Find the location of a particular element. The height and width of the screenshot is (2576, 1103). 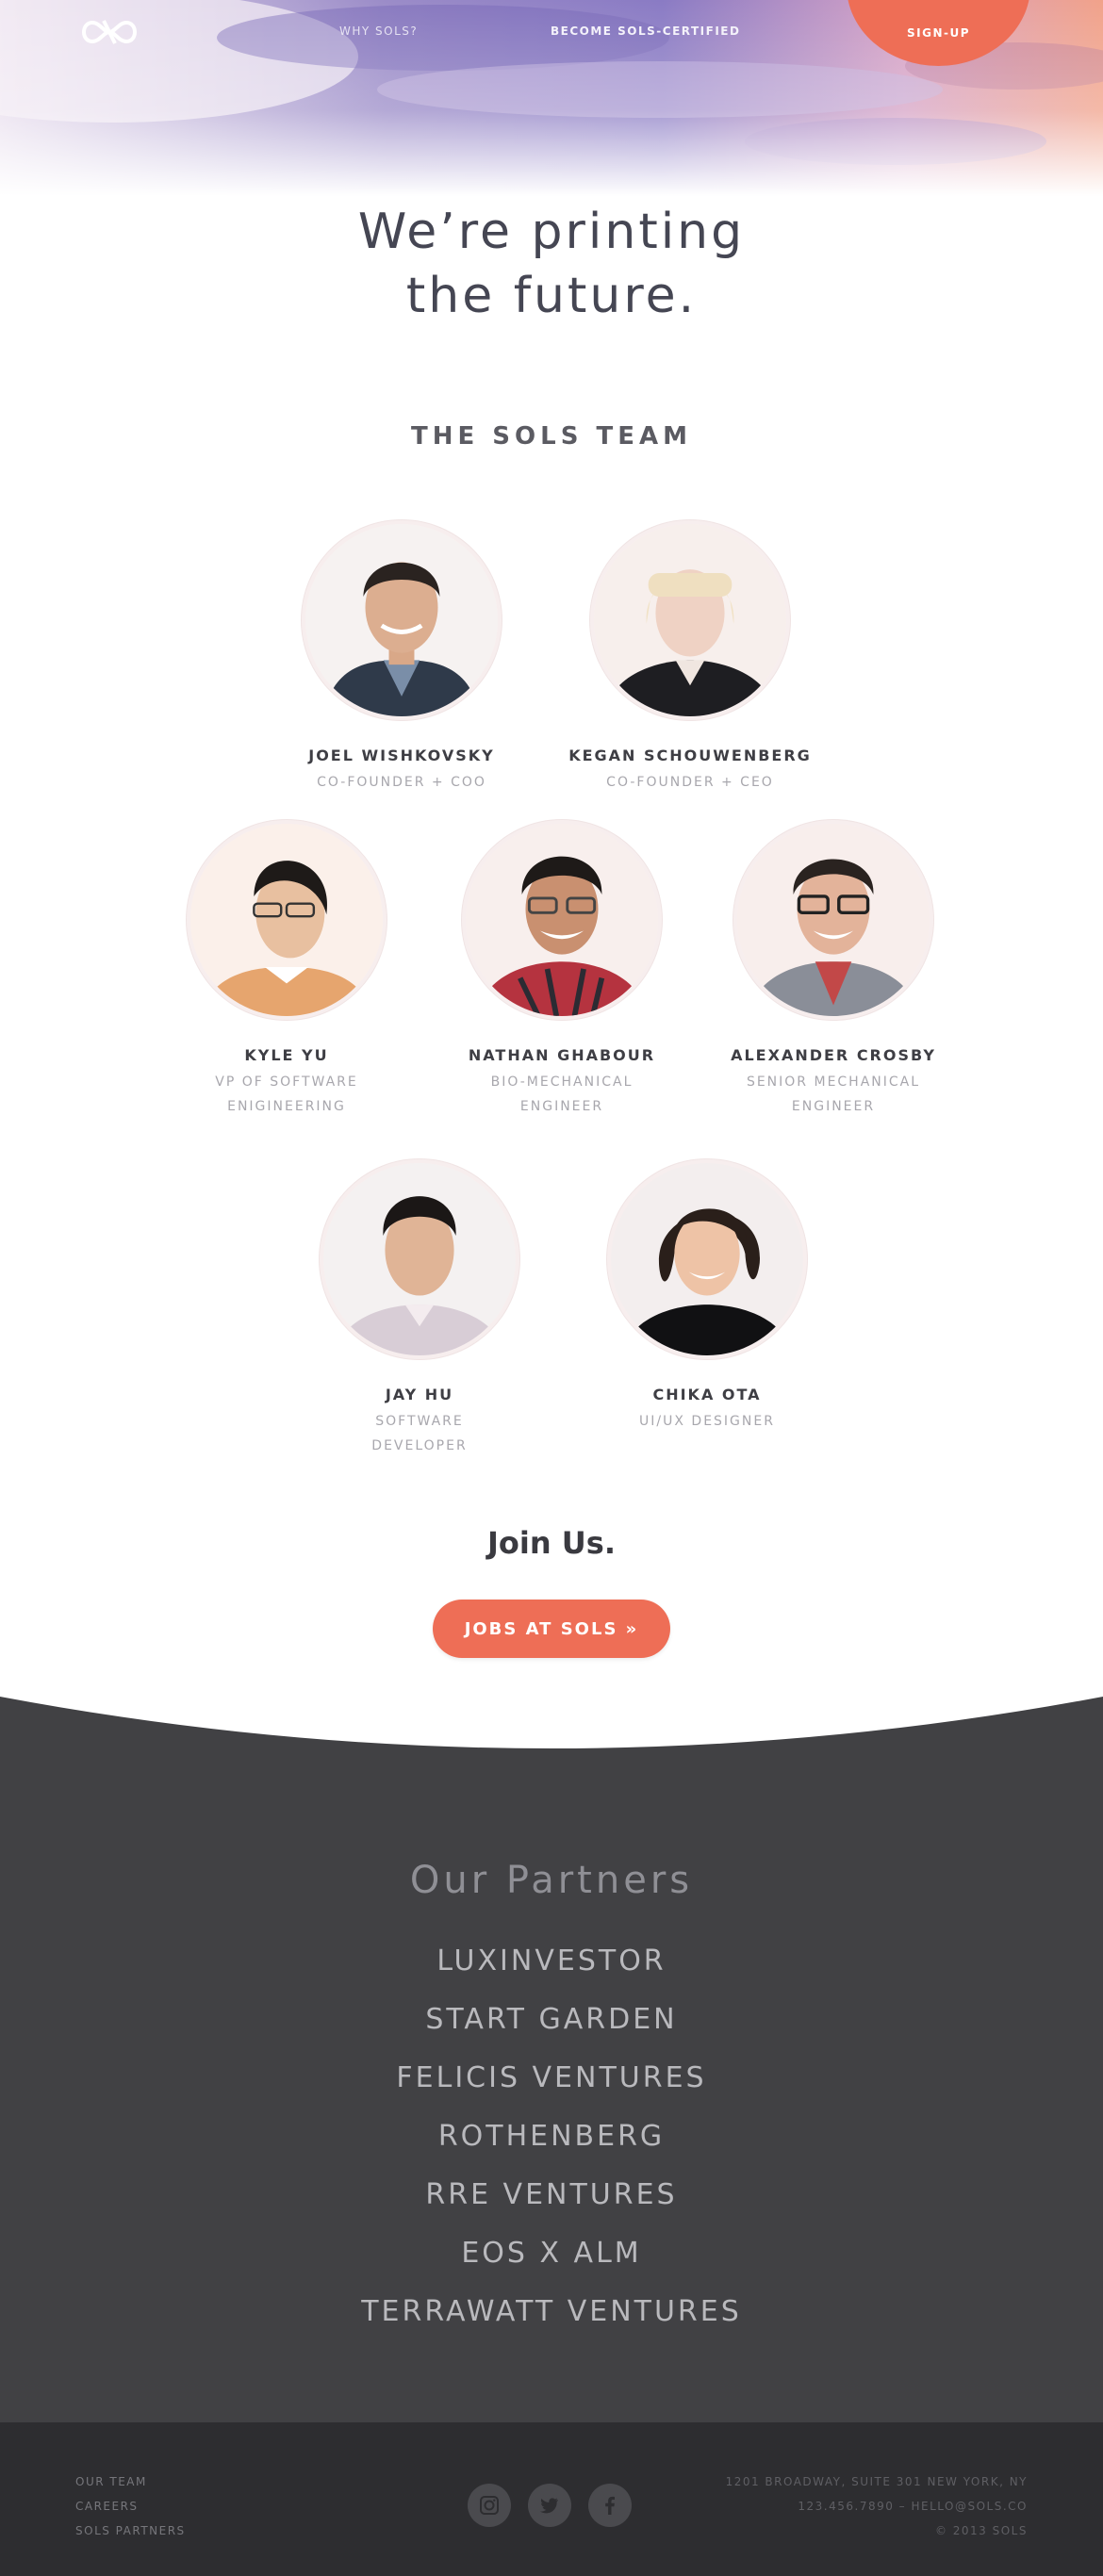

team-member-card: KYLE YU VP OF SOFTWARE ENIGINEERING is located at coordinates (286, 969).